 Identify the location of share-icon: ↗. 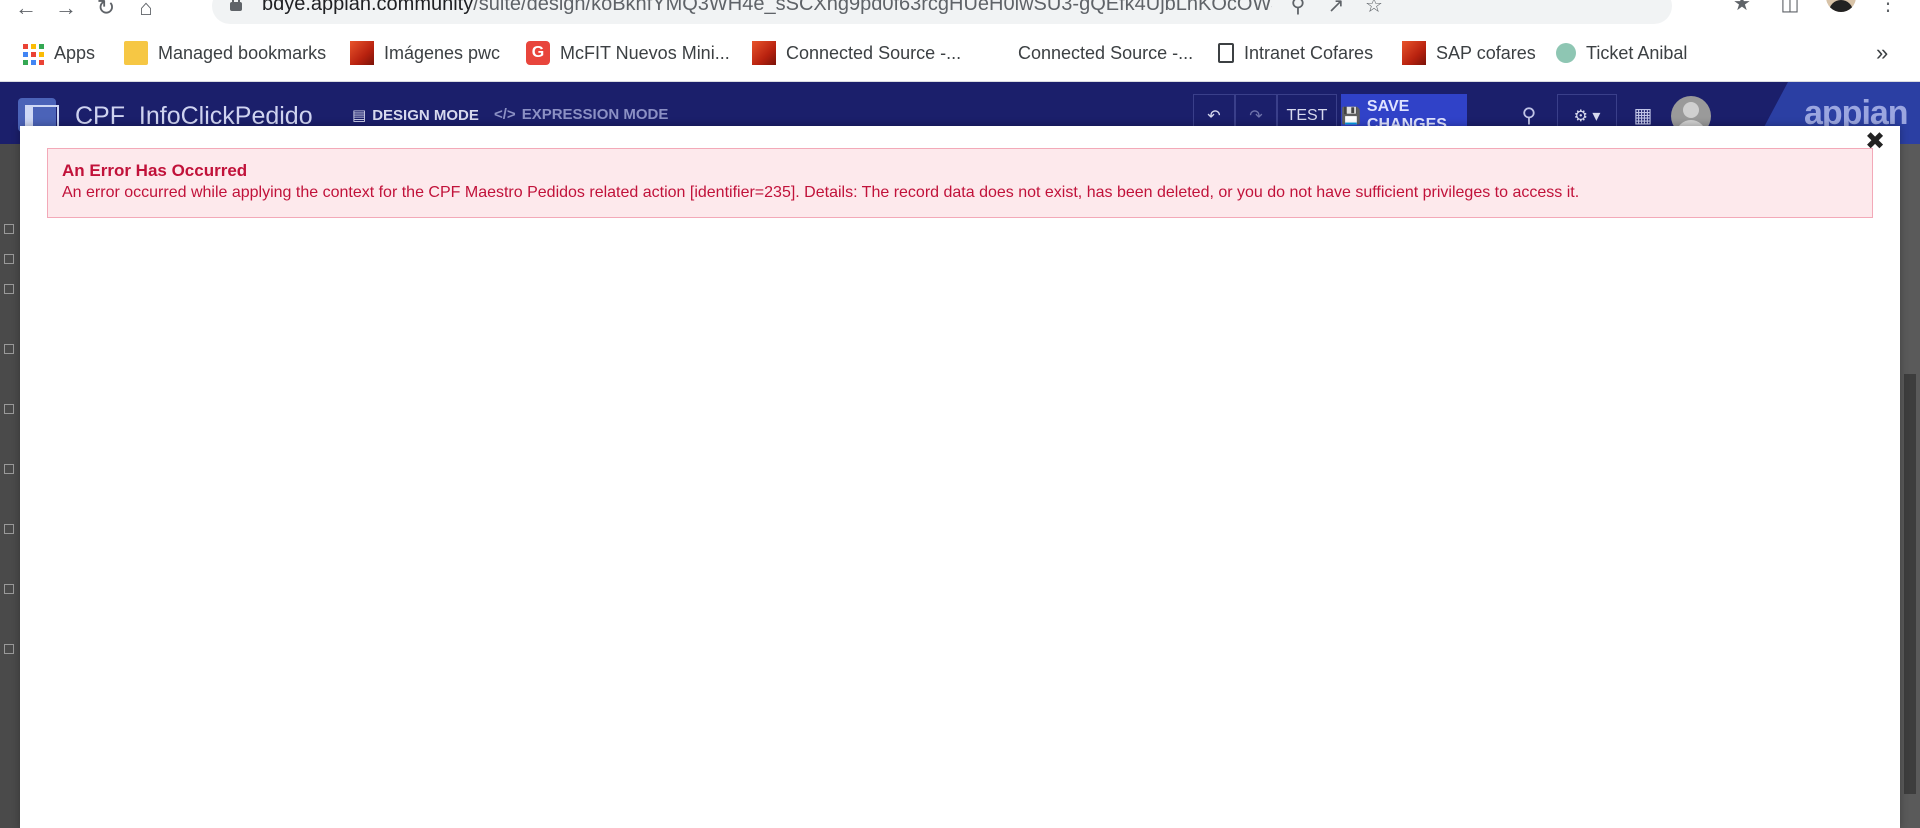
(1336, 9).